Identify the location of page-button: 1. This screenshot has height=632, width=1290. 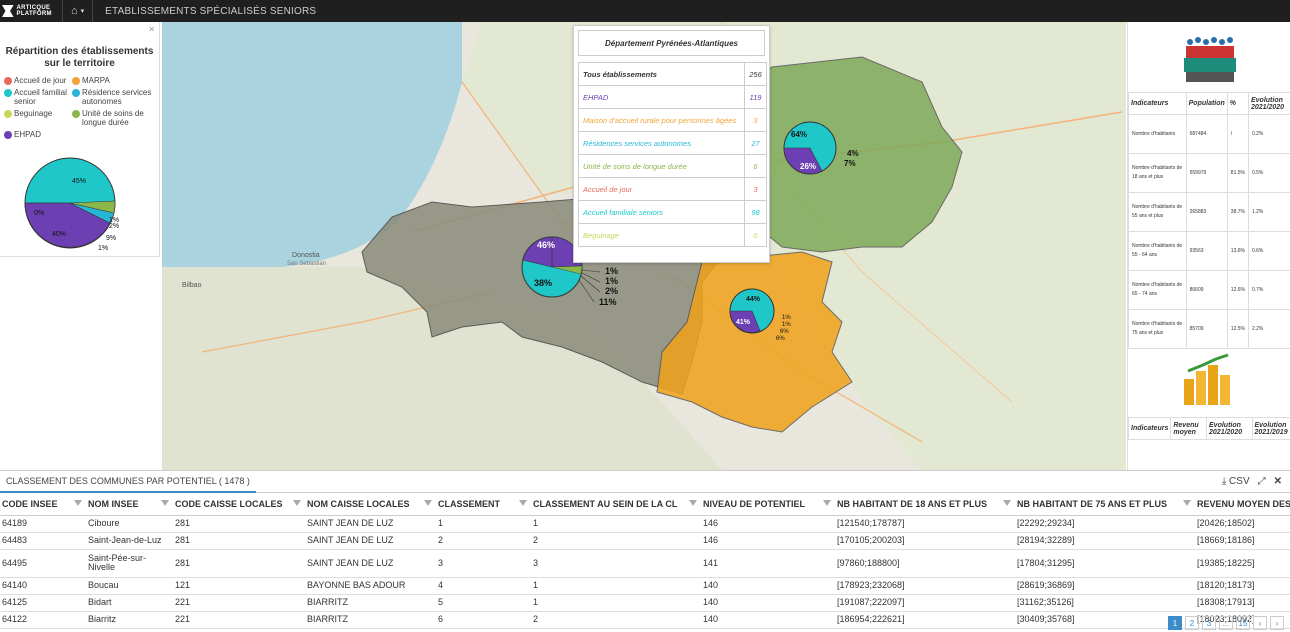
(1175, 623).